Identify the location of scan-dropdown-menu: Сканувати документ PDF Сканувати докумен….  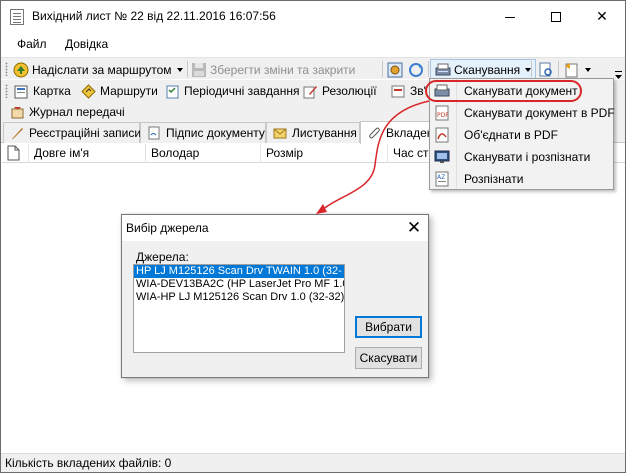
(522, 134).